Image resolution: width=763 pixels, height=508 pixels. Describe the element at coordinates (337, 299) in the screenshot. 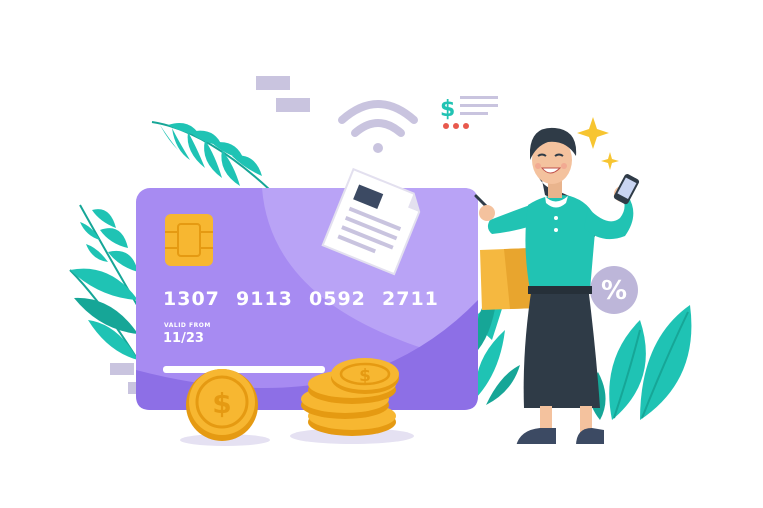

I see `card-number-group-3: 0592` at that location.